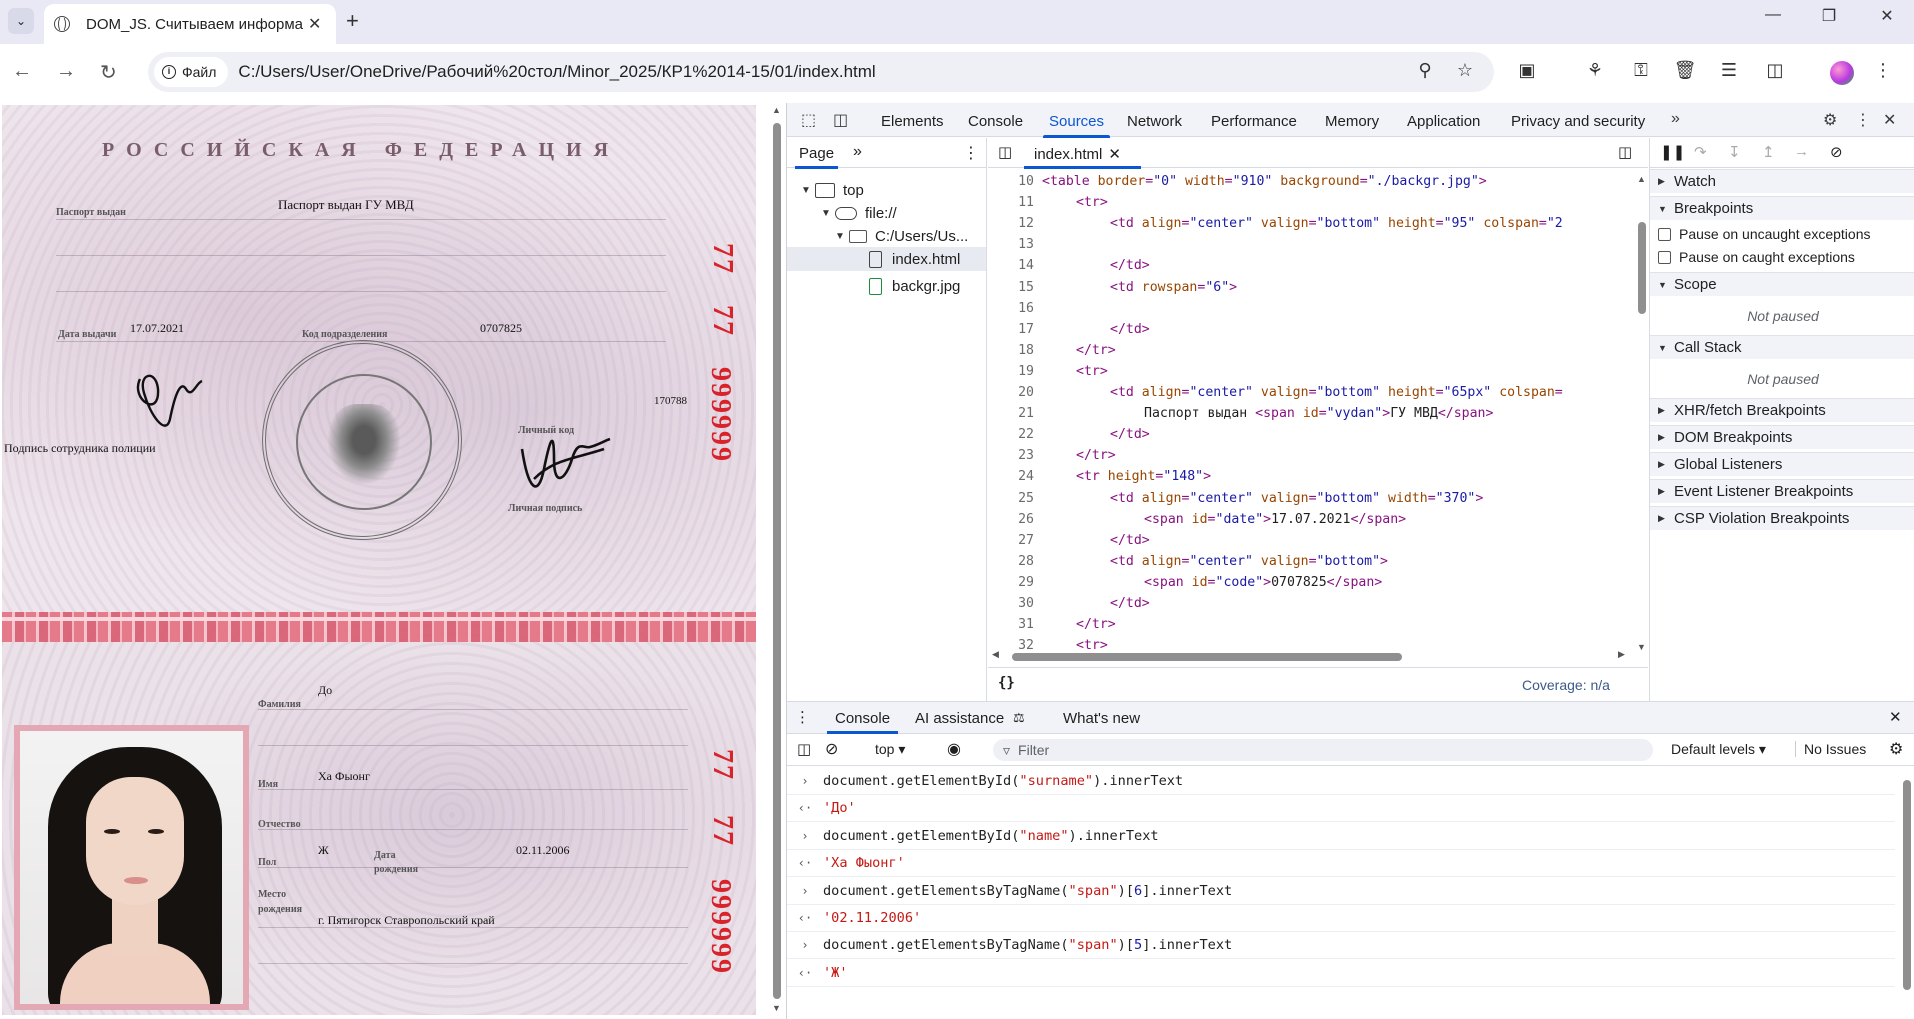  I want to click on code-line: 14 </td>, so click(1313, 265).